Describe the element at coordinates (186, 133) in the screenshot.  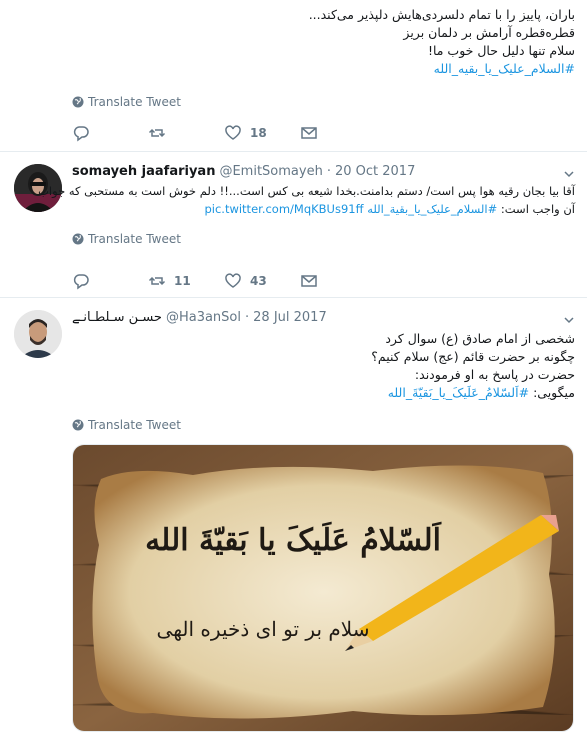
I see `retweet-button` at that location.